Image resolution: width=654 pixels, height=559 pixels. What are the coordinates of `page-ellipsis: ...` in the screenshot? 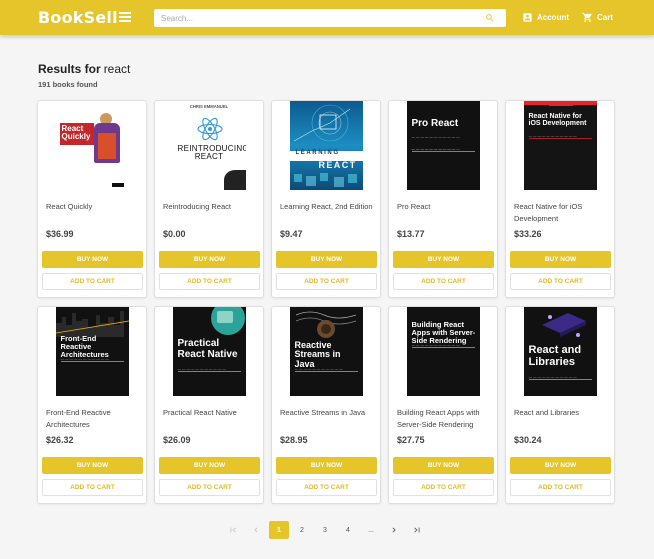 It's located at (371, 530).